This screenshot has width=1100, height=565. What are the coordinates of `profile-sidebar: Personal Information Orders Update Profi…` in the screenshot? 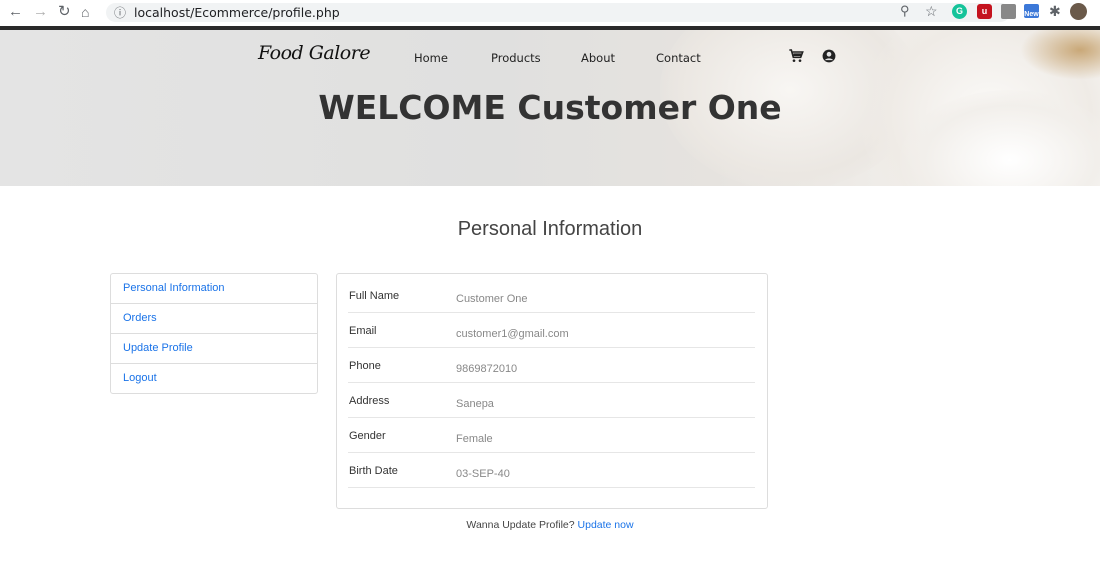 It's located at (214, 333).